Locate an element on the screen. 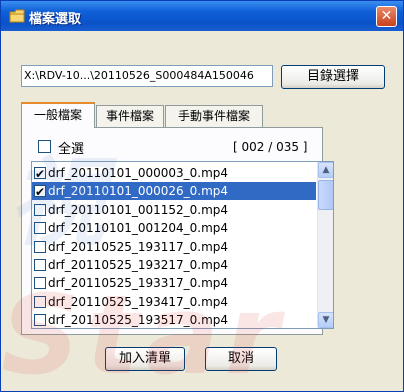 The width and height of the screenshot is (404, 392). file-name: drf_20110525_193517_0.mp4 is located at coordinates (138, 320).